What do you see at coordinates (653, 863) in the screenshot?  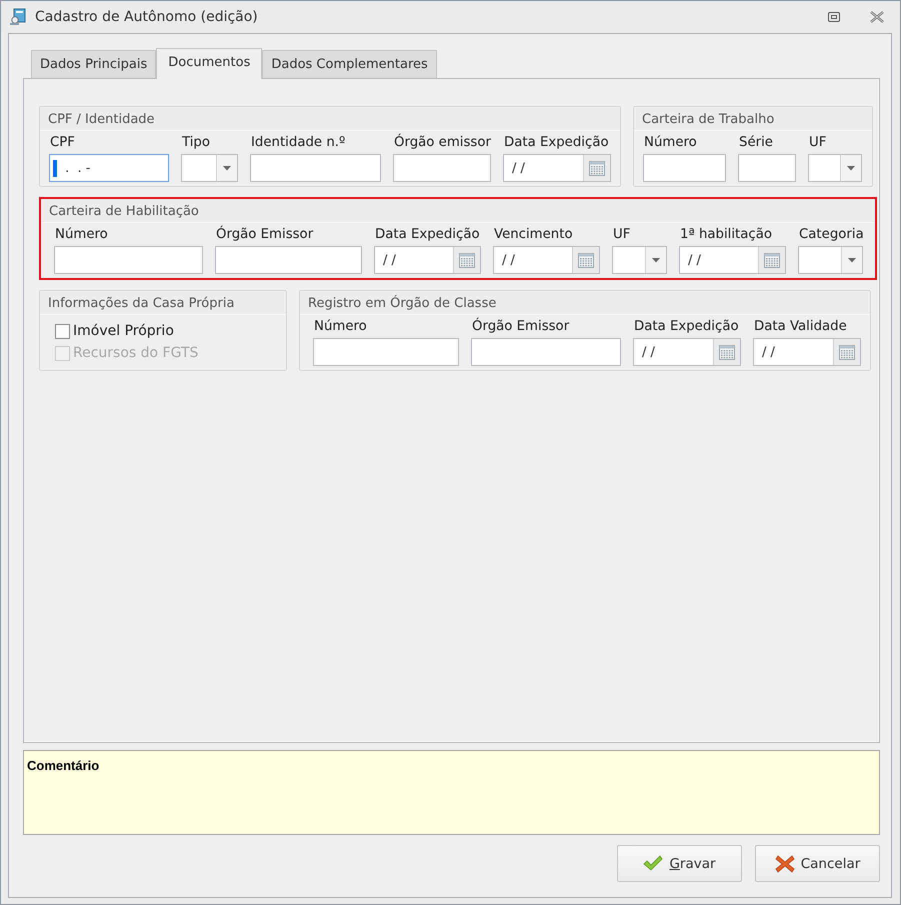 I see `check-icon` at bounding box center [653, 863].